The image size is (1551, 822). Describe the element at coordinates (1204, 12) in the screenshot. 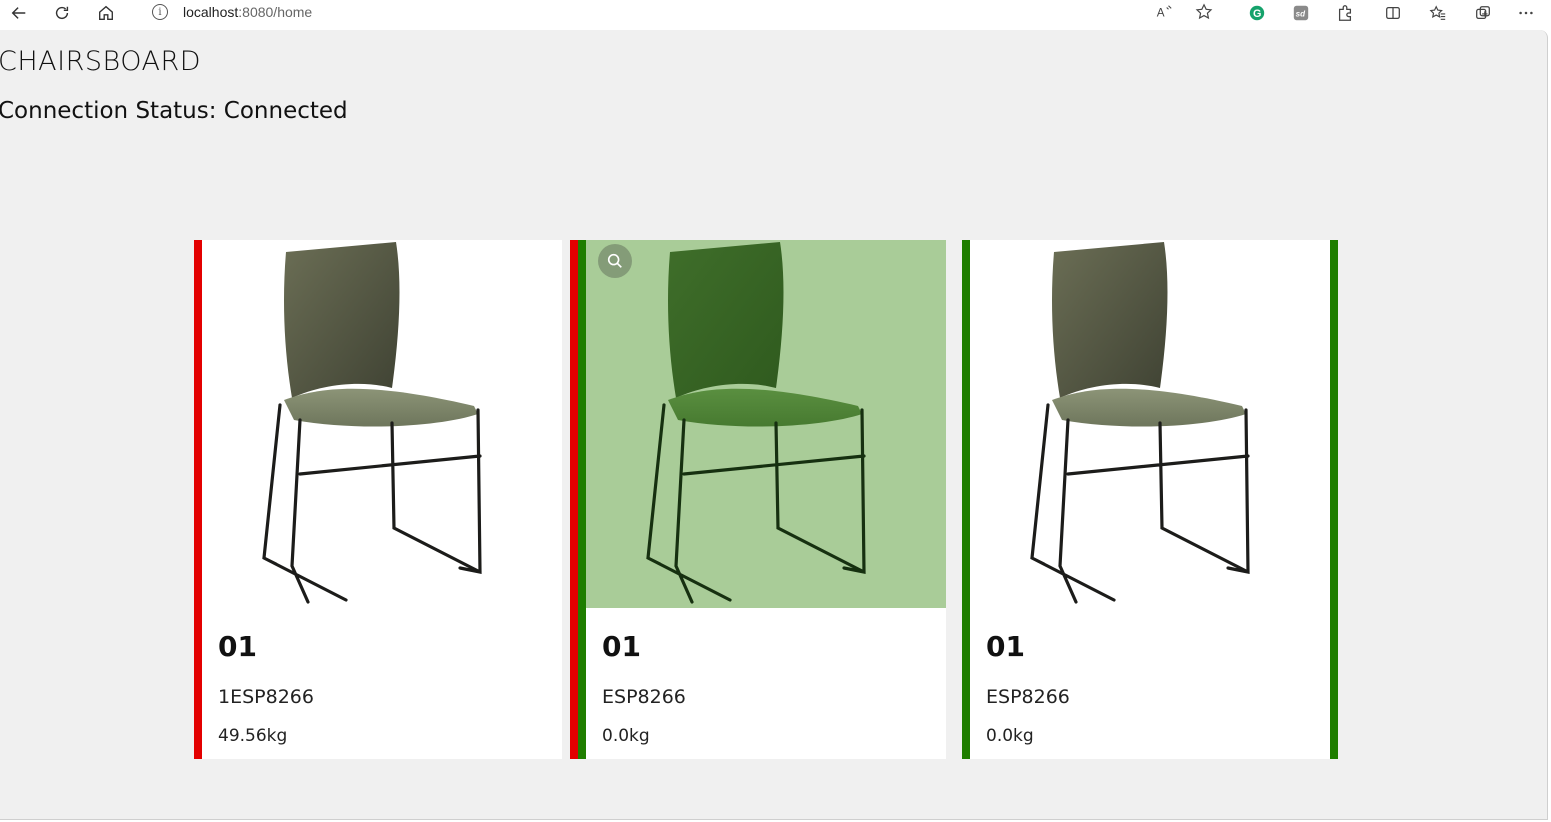

I see `favorite-star-icon` at that location.